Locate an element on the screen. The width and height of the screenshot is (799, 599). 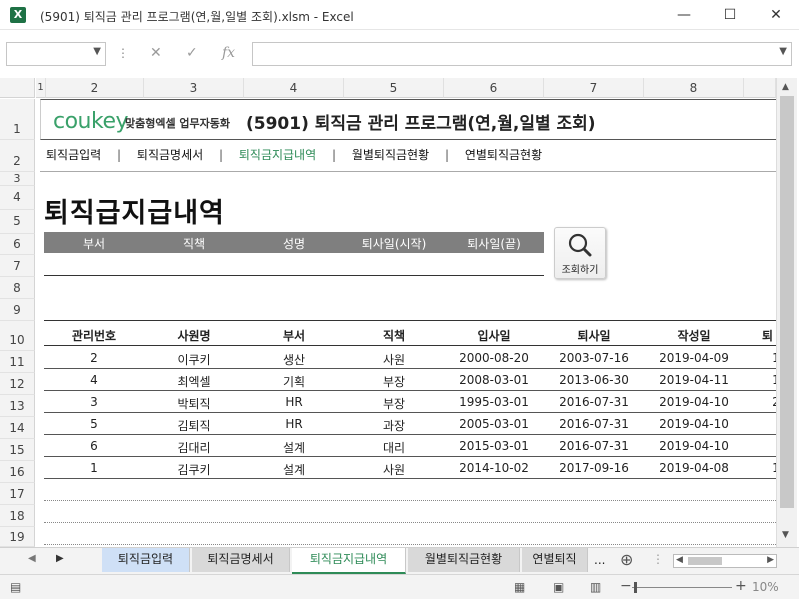
zoom-slider is located at coordinates (682, 587).